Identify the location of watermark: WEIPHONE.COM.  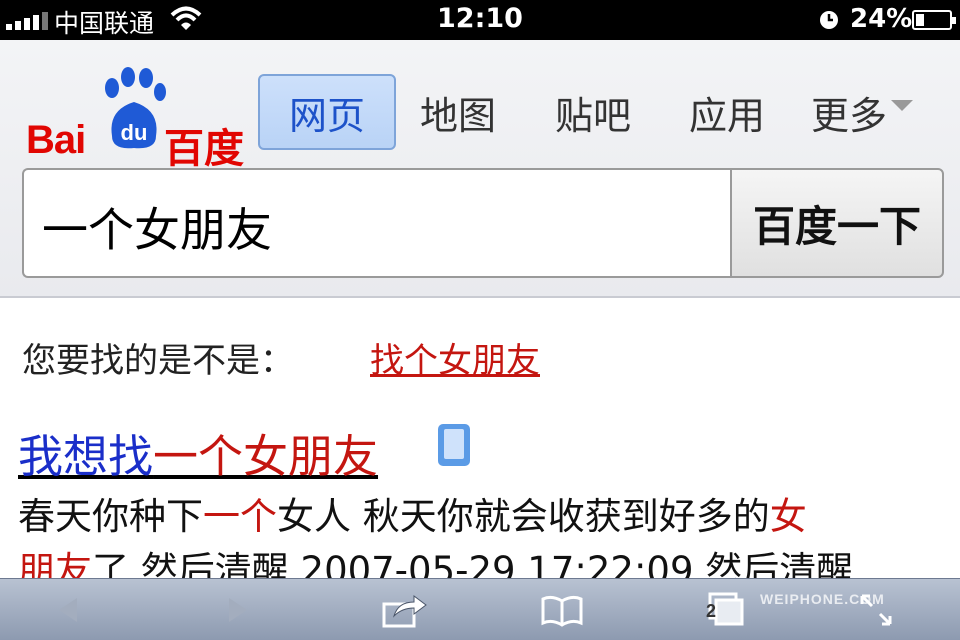
(822, 599).